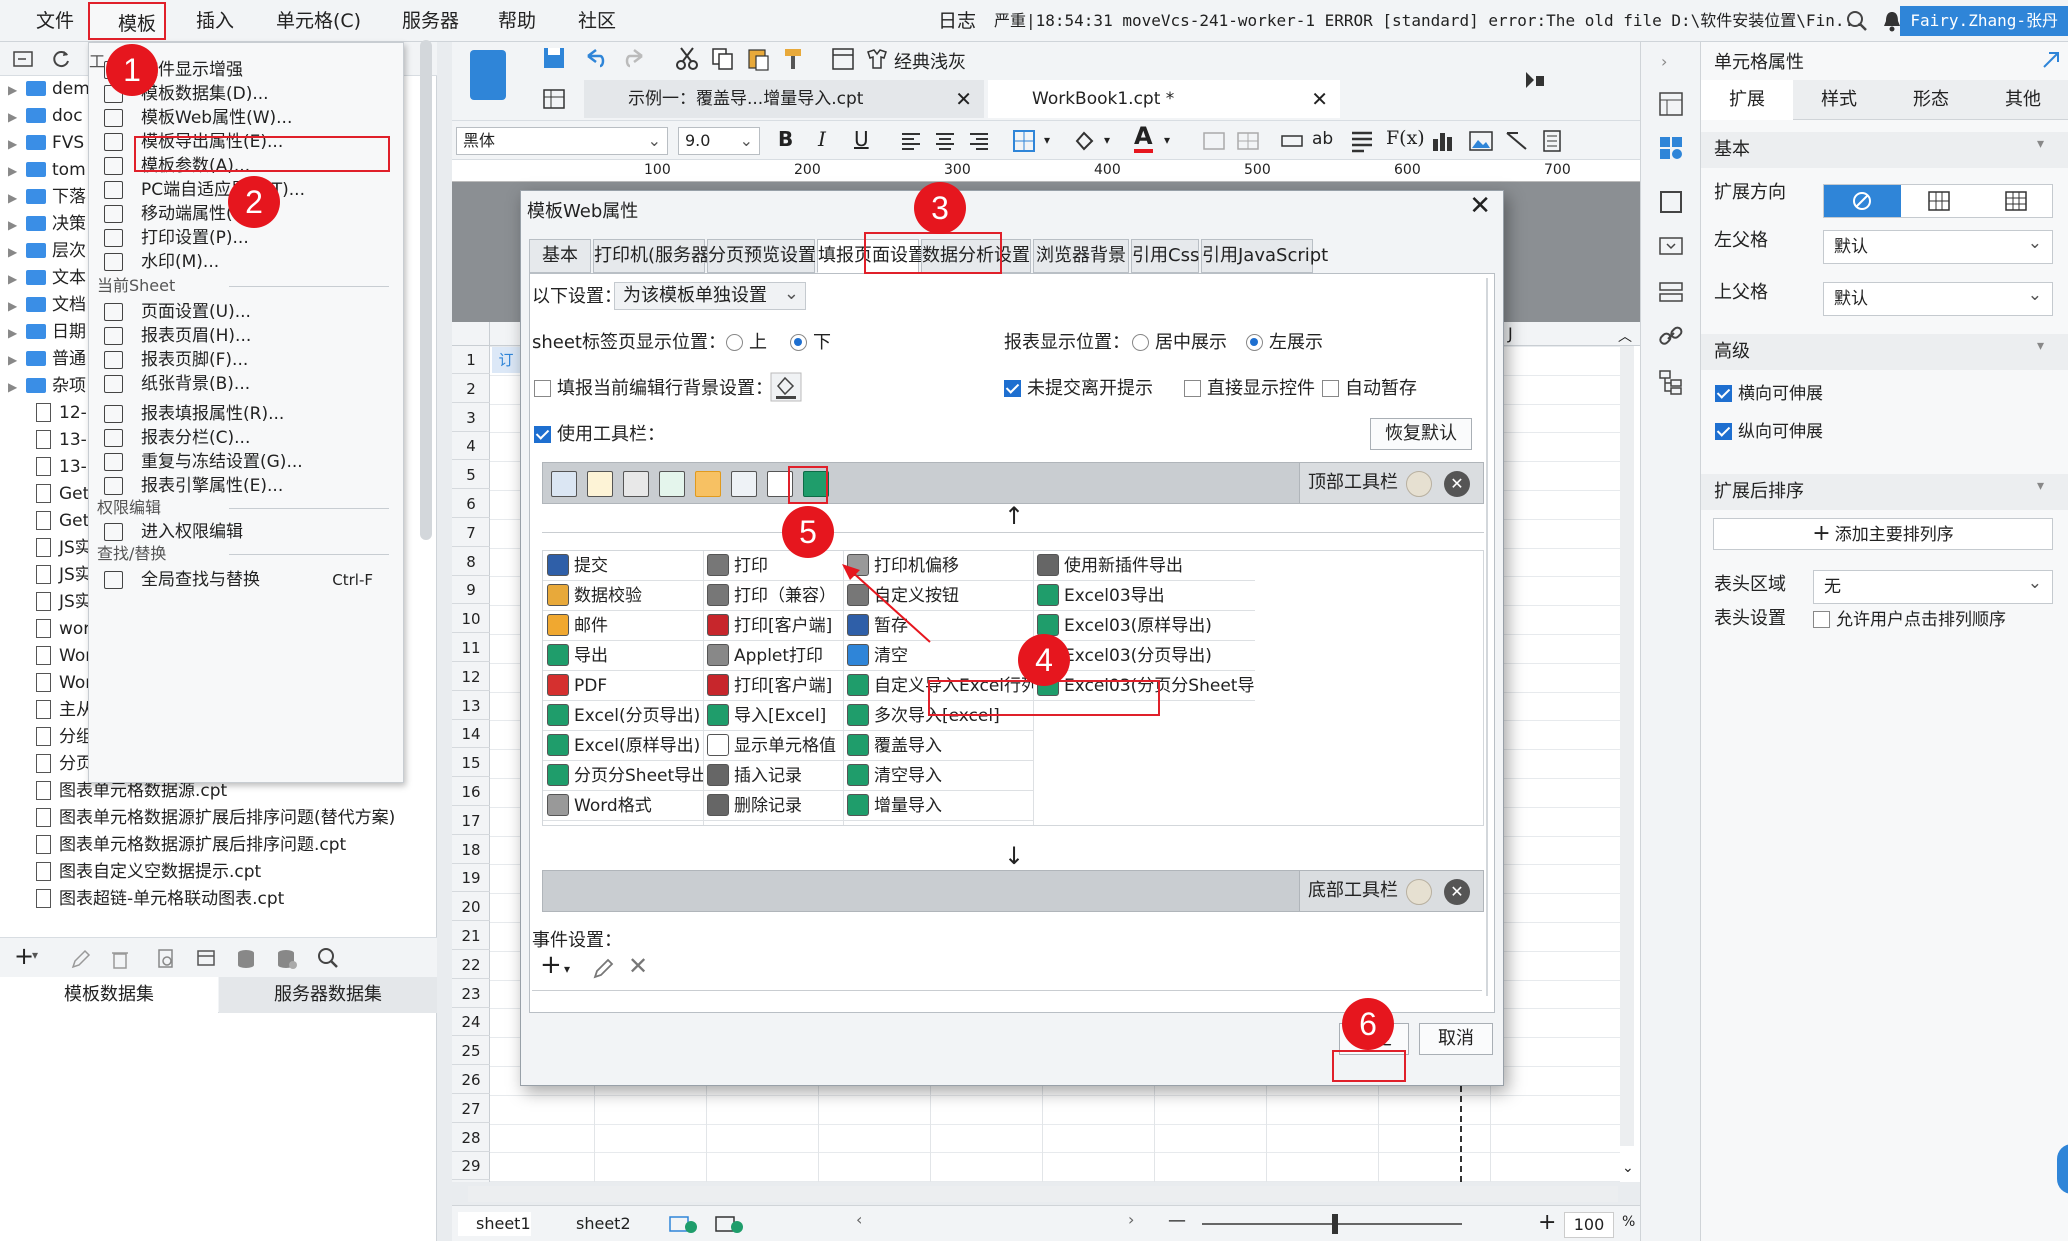 Image resolution: width=2068 pixels, height=1241 pixels. Describe the element at coordinates (1747, 100) in the screenshot. I see `tab-expand: 扩展` at that location.